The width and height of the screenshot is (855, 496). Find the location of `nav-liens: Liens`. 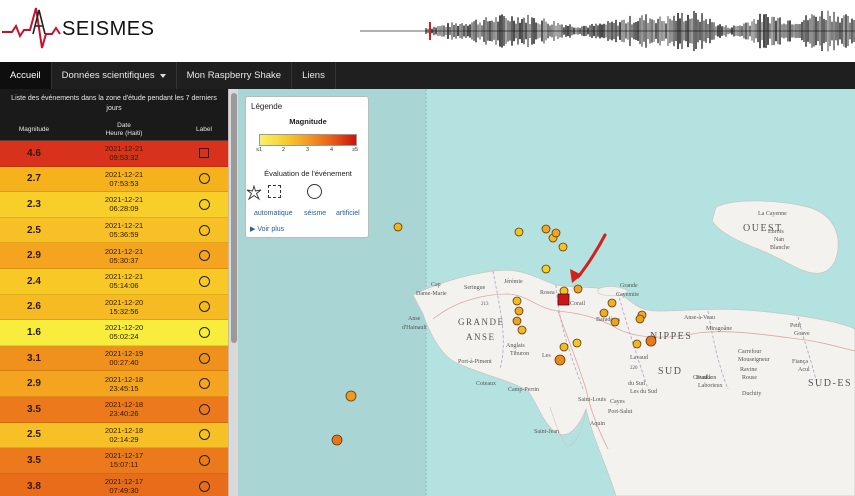

nav-liens: Liens is located at coordinates (314, 75).